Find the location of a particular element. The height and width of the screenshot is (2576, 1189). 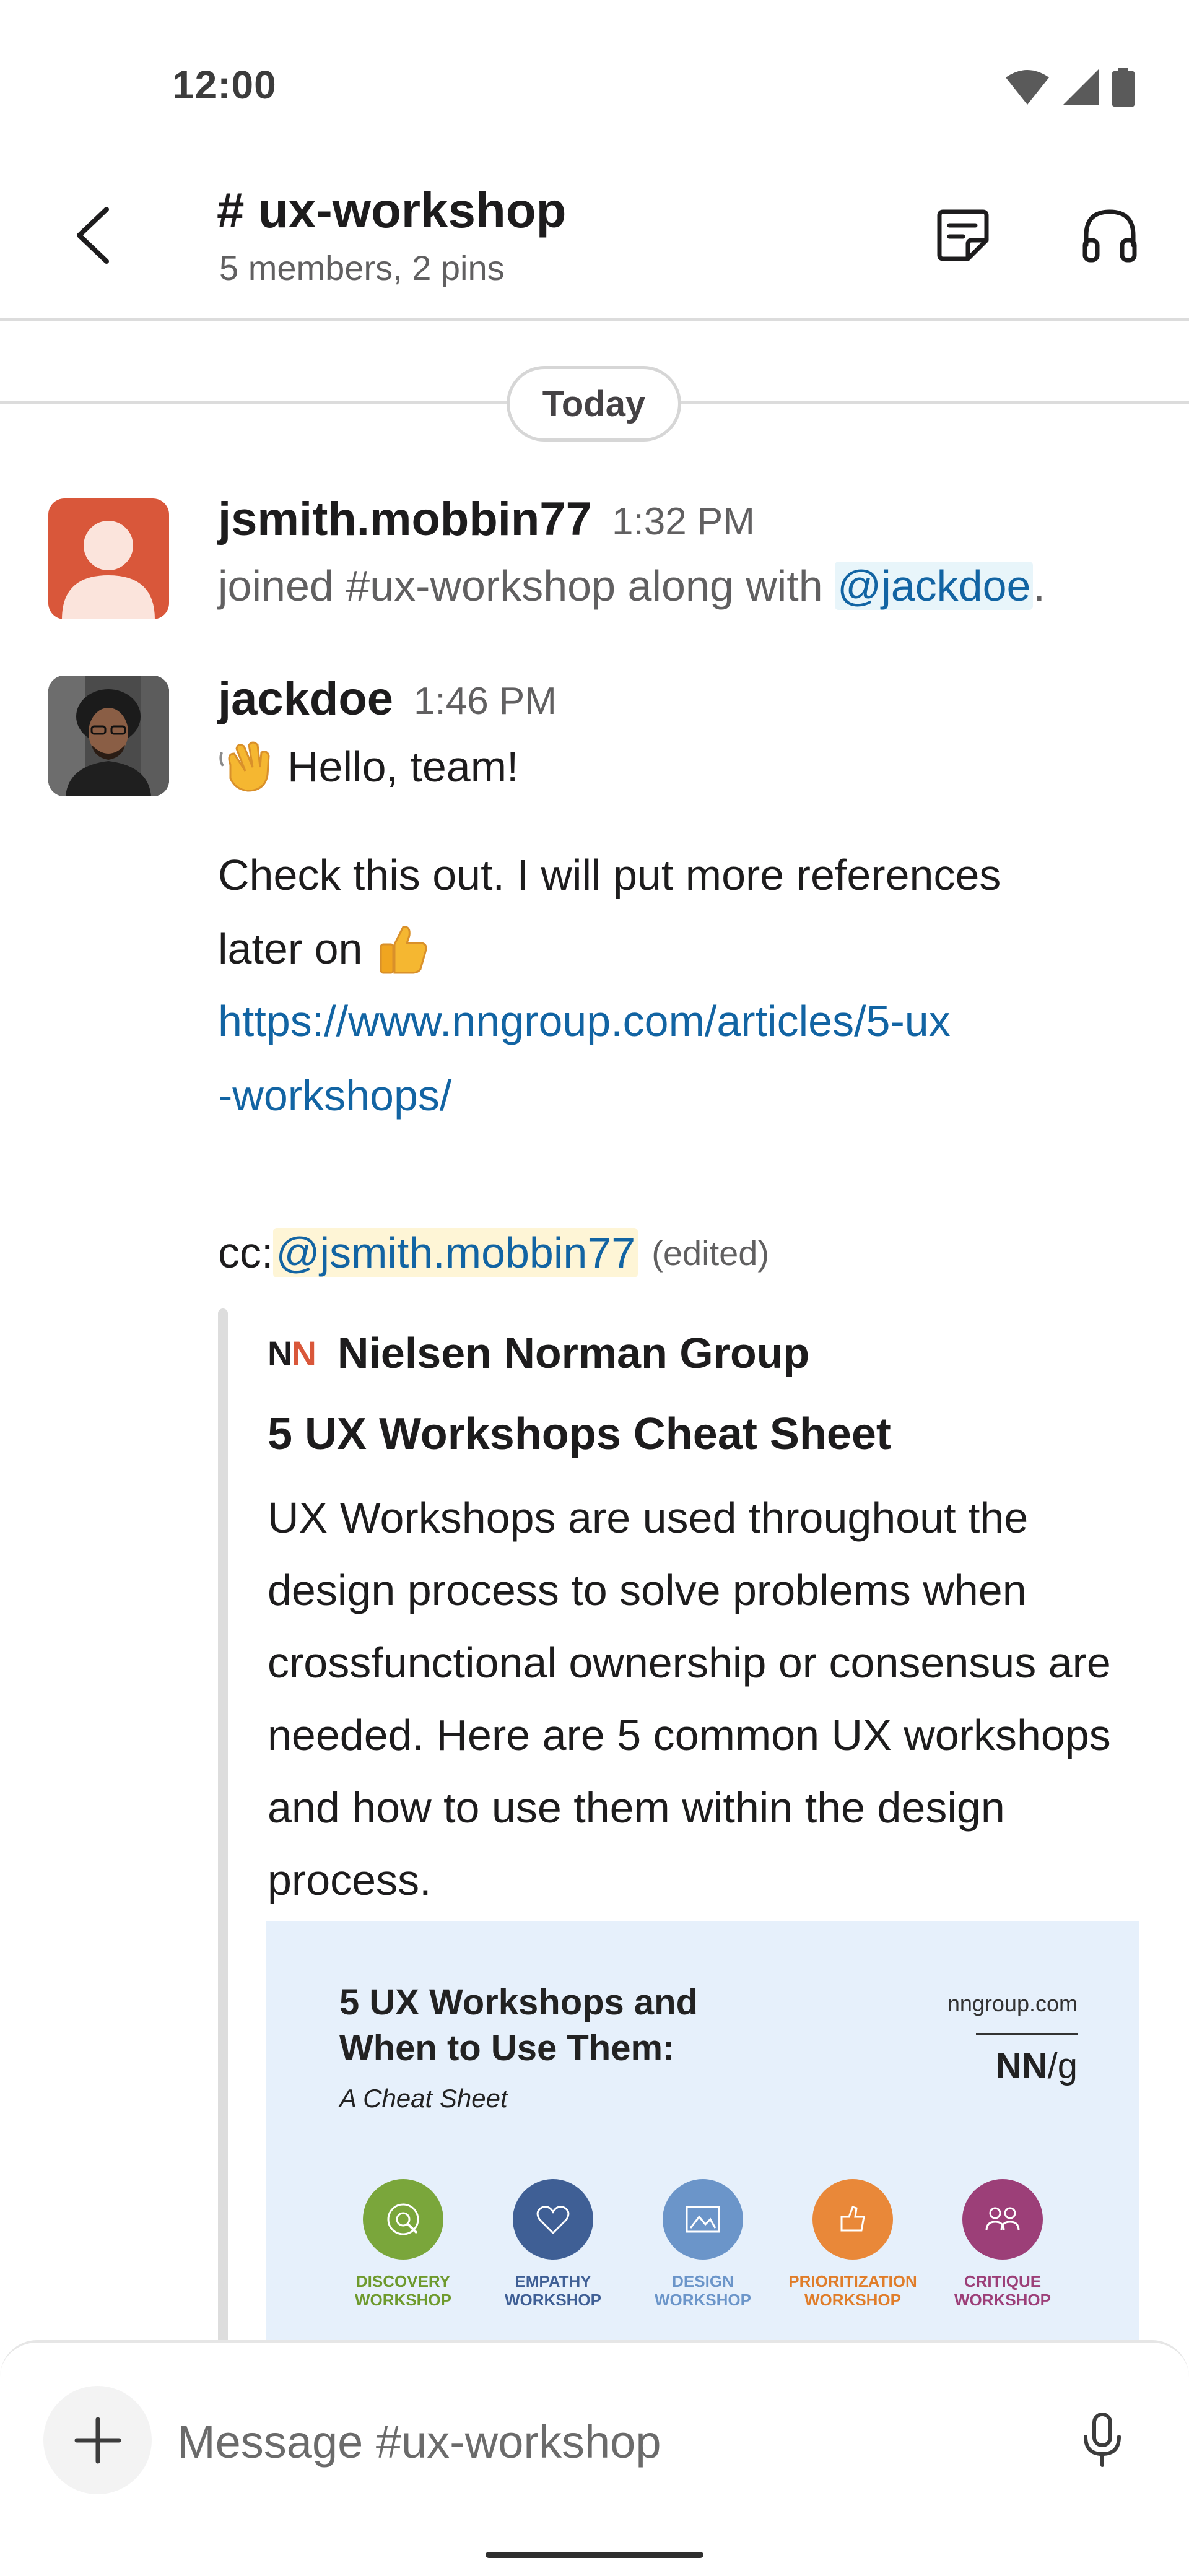

preview-site: nngroup.com is located at coordinates (1012, 2003).